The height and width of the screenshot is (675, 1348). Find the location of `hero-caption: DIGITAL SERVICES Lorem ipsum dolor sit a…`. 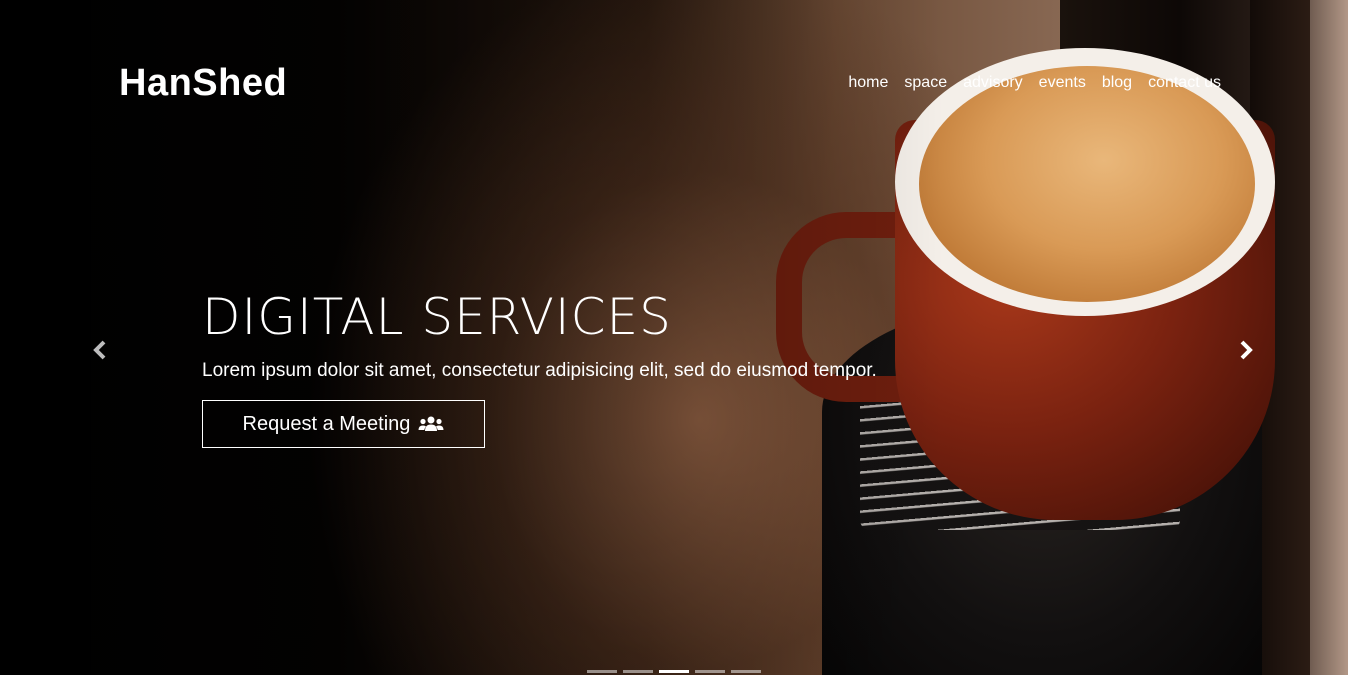

hero-caption: DIGITAL SERVICES Lorem ipsum dolor sit a… is located at coordinates (539, 368).